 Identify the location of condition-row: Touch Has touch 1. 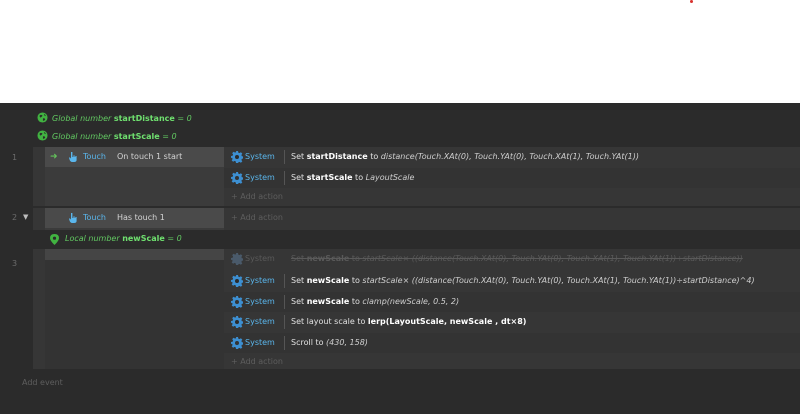
(134, 218).